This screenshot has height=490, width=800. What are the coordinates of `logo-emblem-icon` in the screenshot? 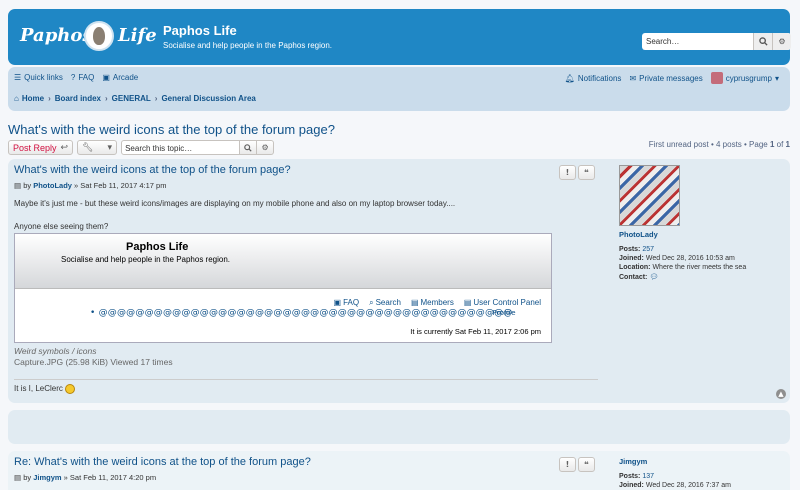 It's located at (99, 36).